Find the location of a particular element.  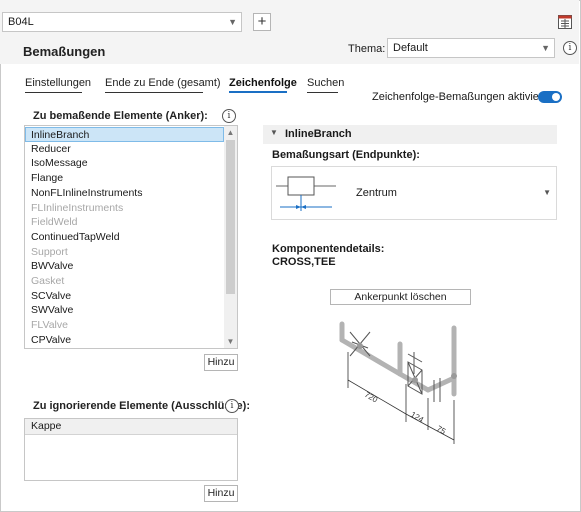

dim-type-value: Zentrum is located at coordinates (376, 193).